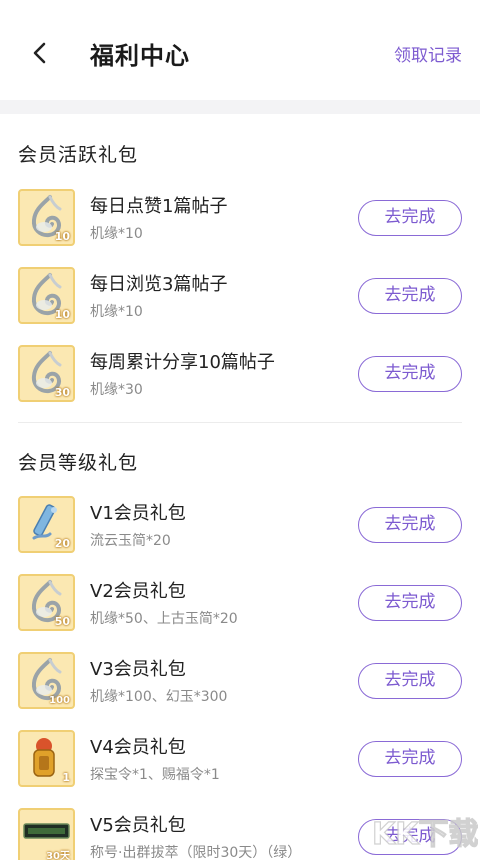 This screenshot has width=480, height=860. I want to click on section-title: 会员等级礼包, so click(78, 463).